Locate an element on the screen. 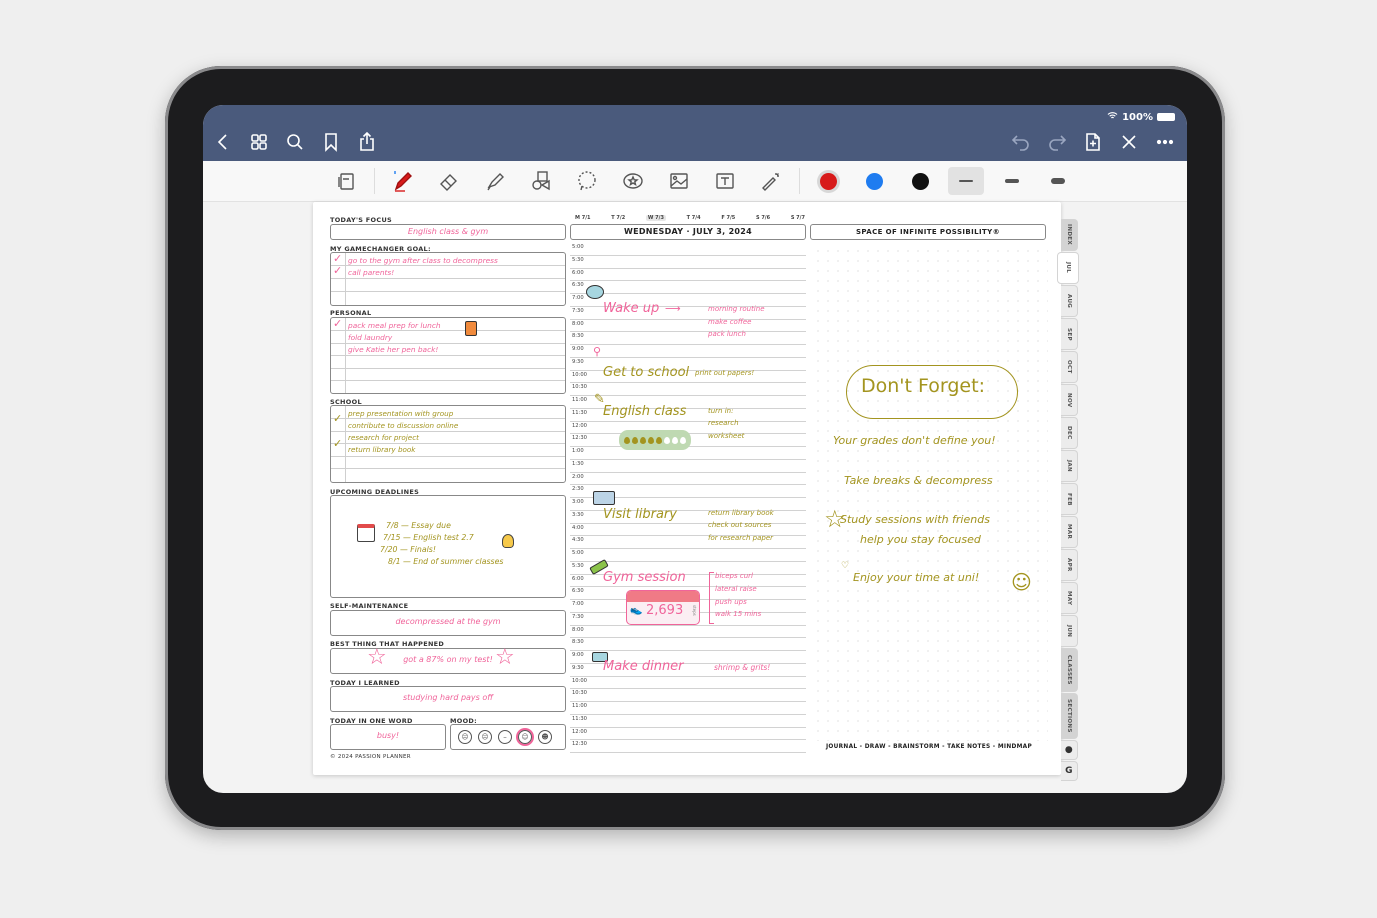 This screenshot has width=1377, height=918. time-slot: 2:00 is located at coordinates (688, 479).